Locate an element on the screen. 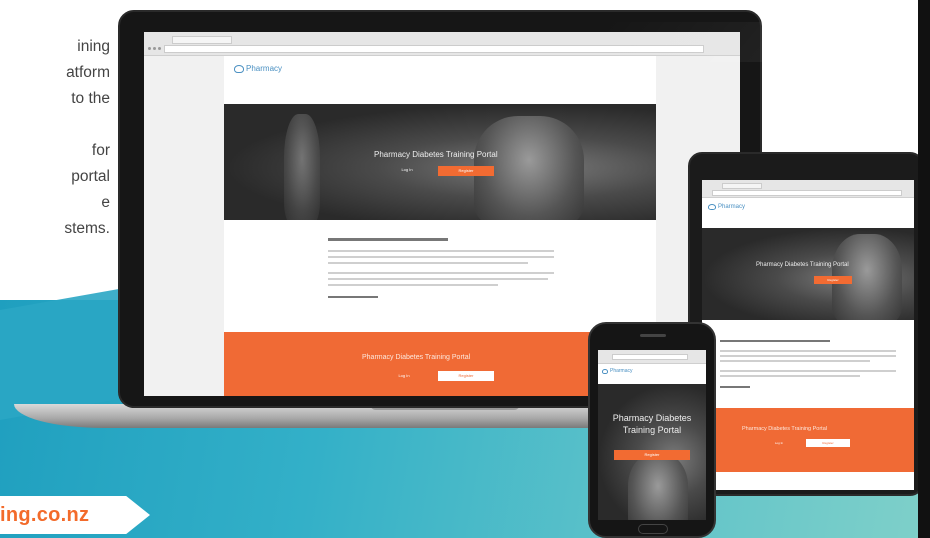 Image resolution: width=930 pixels, height=538 pixels. screen-glare is located at coordinates (740, 42).